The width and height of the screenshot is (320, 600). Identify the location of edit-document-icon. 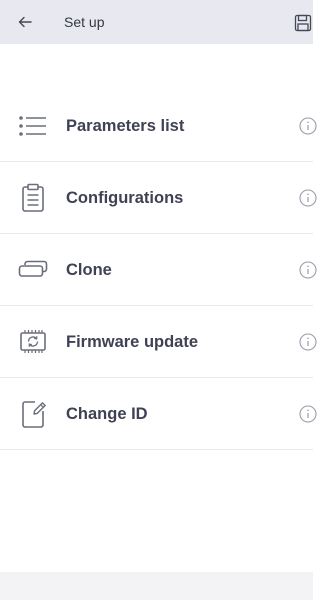
(34, 414).